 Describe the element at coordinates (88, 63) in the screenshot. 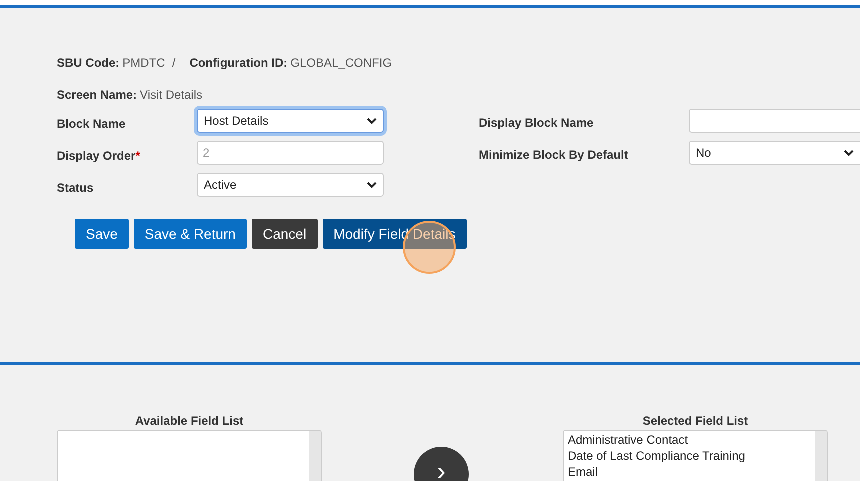

I see `sbu-code-label: SBU Code:` at that location.